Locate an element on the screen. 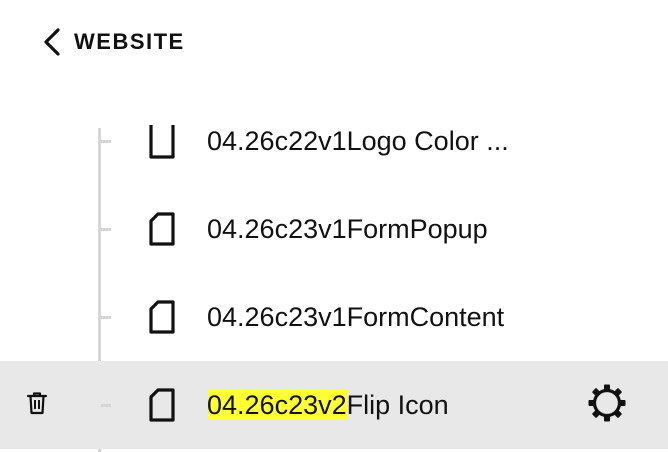 The image size is (668, 452). delete-page-button is located at coordinates (37, 405).